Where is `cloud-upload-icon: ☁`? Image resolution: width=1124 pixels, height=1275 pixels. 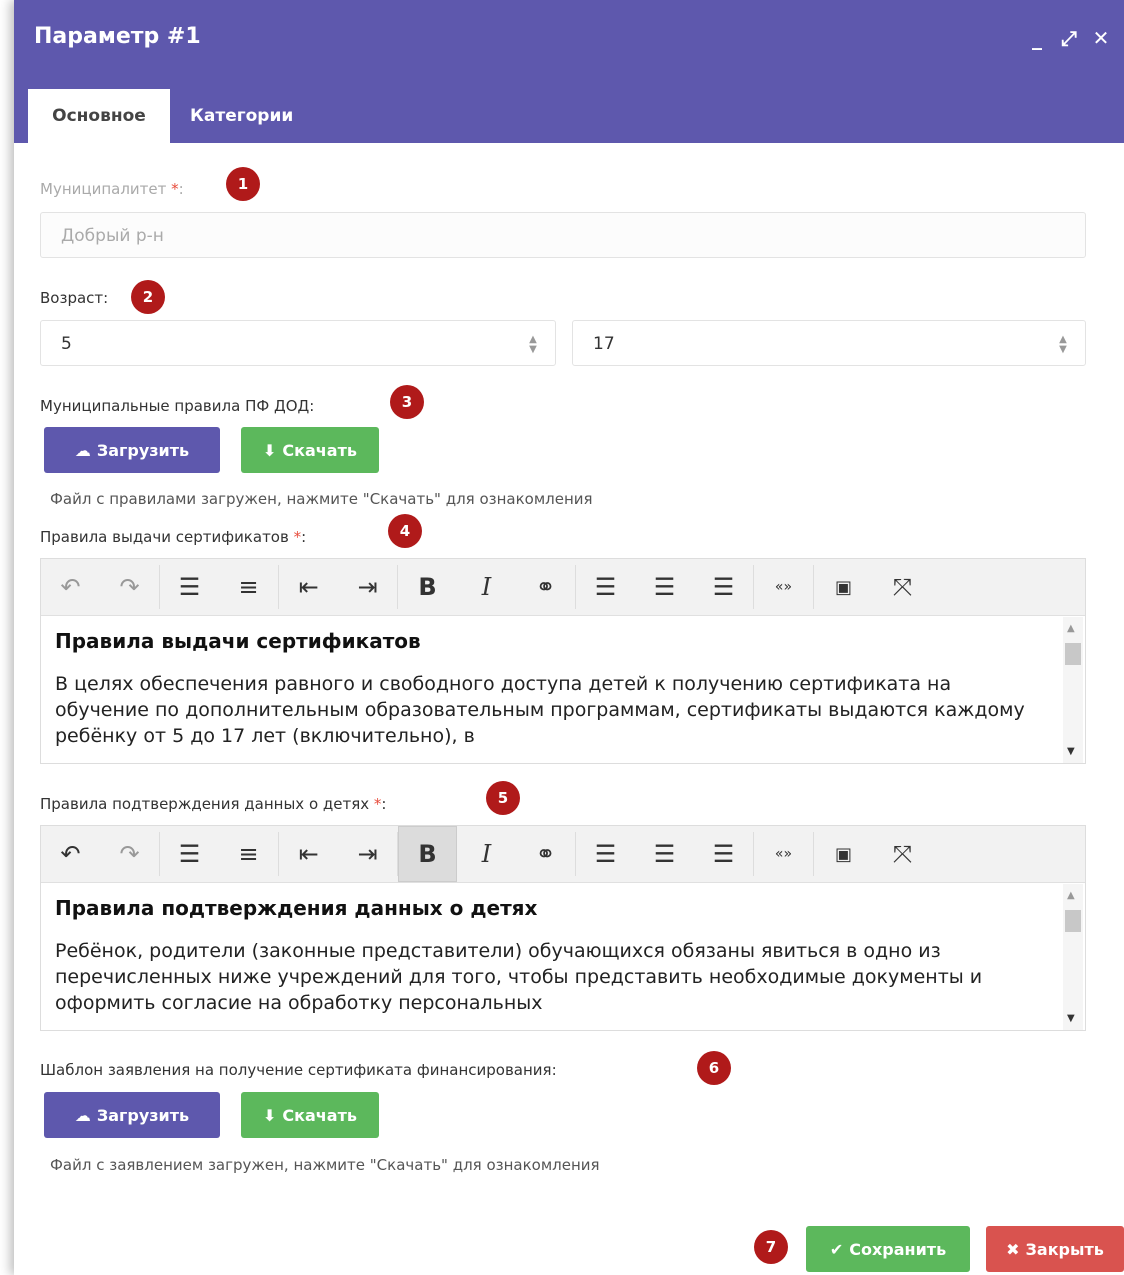 cloud-upload-icon: ☁ is located at coordinates (82, 1115).